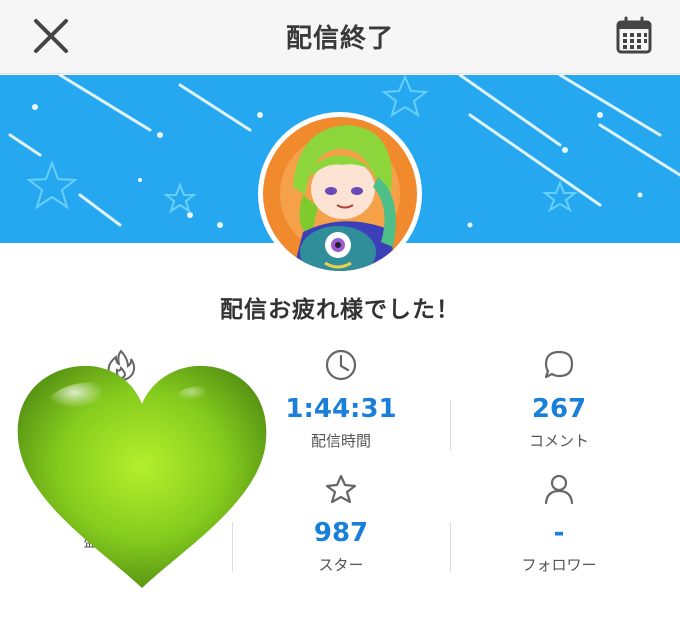  Describe the element at coordinates (558, 441) in the screenshot. I see `comments-label: コメント` at that location.